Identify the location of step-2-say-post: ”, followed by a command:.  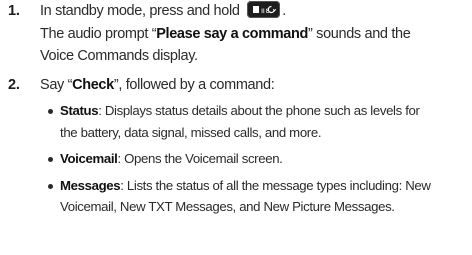
(194, 85).